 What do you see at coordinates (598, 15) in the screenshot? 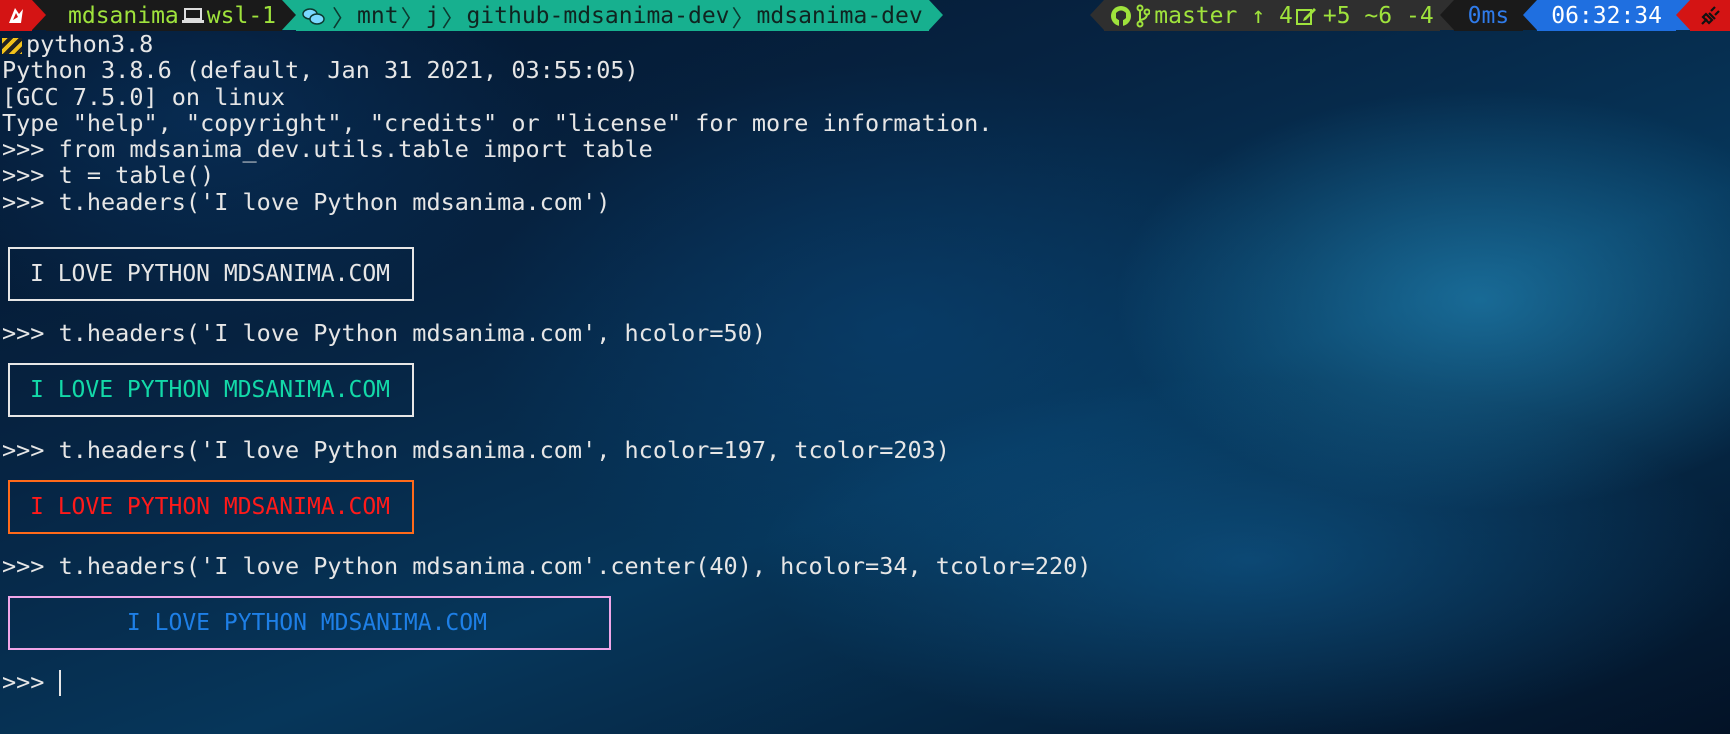
I see `path-part: github-mdsanima-dev` at bounding box center [598, 15].